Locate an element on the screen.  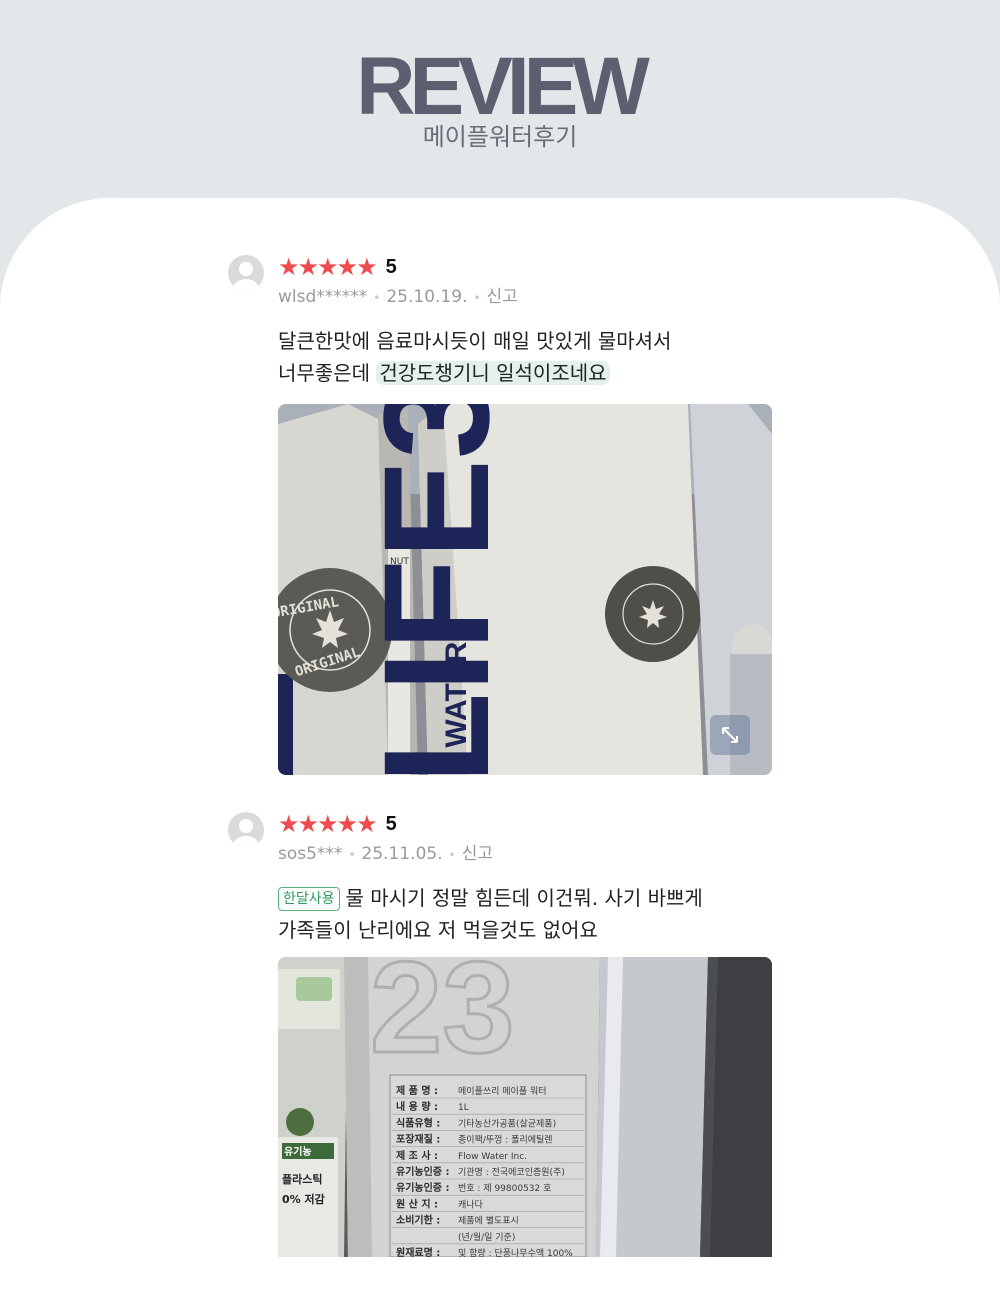
review-line: 너무좋은데 건강도챙기니 일석이조네요 is located at coordinates (528, 373).